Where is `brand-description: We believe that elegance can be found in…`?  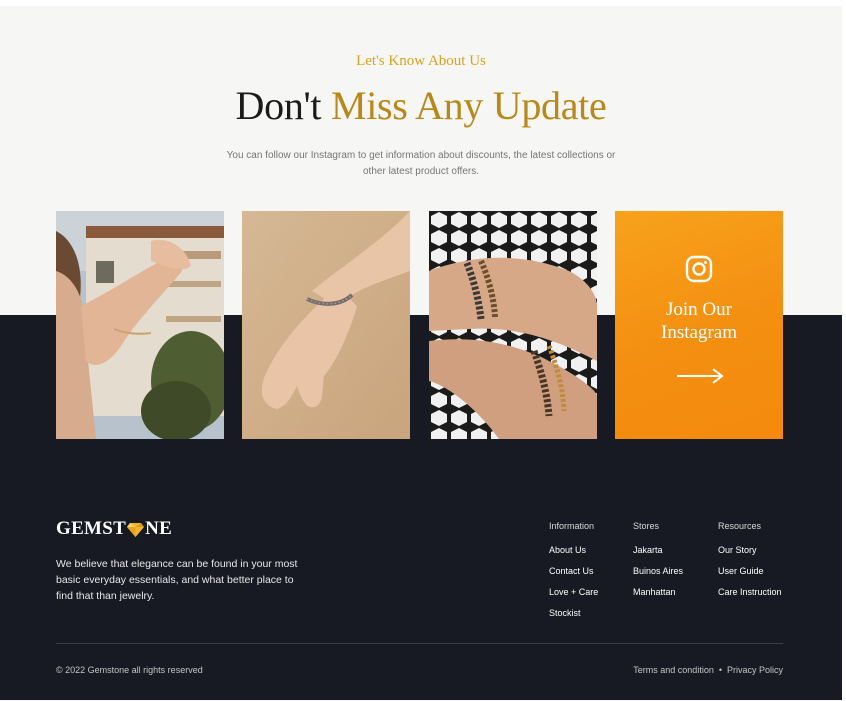
brand-description: We believe that elegance can be found in… is located at coordinates (177, 580).